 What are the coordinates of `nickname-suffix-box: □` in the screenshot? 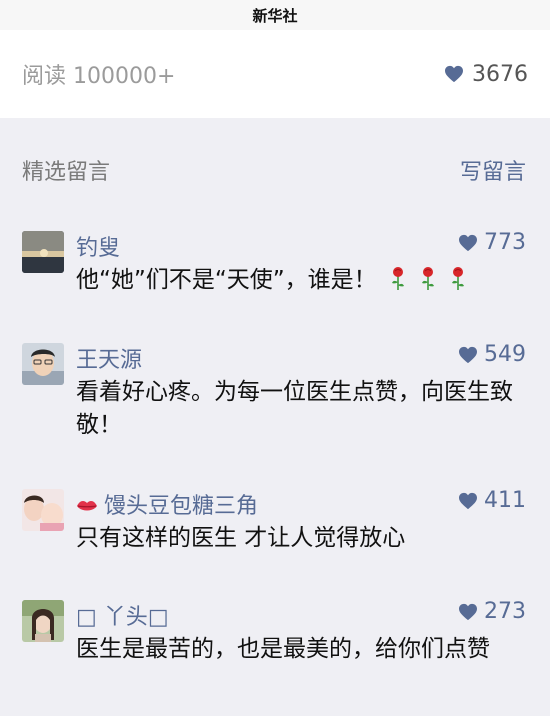 It's located at (158, 617).